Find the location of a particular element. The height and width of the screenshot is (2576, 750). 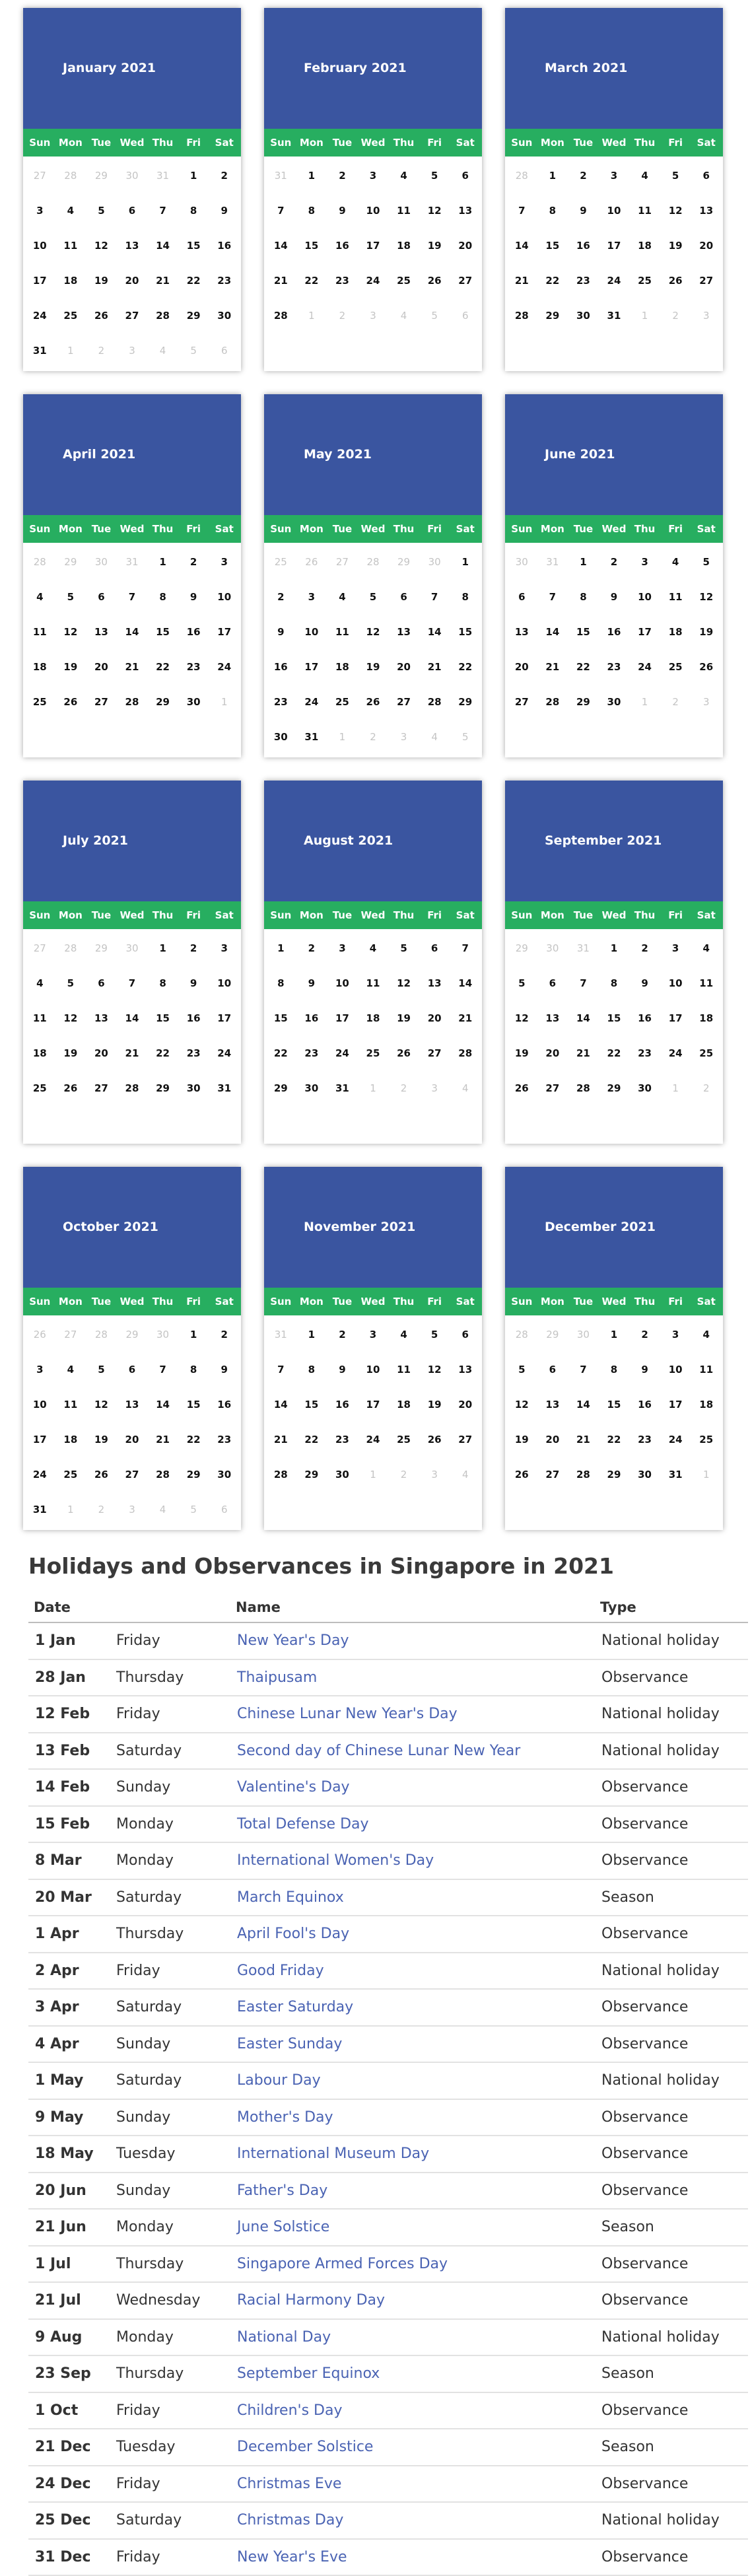

holiday-name-link: Total Defense Day is located at coordinates (303, 1824).